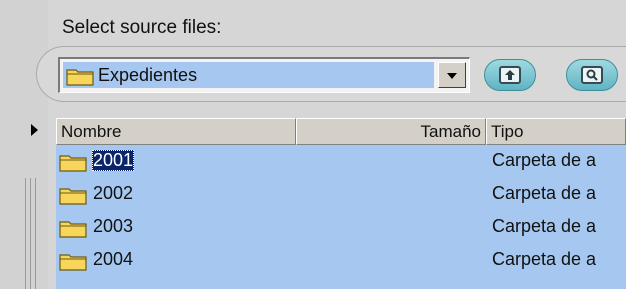 This screenshot has height=289, width=626. I want to click on up-folder-icon, so click(510, 75).